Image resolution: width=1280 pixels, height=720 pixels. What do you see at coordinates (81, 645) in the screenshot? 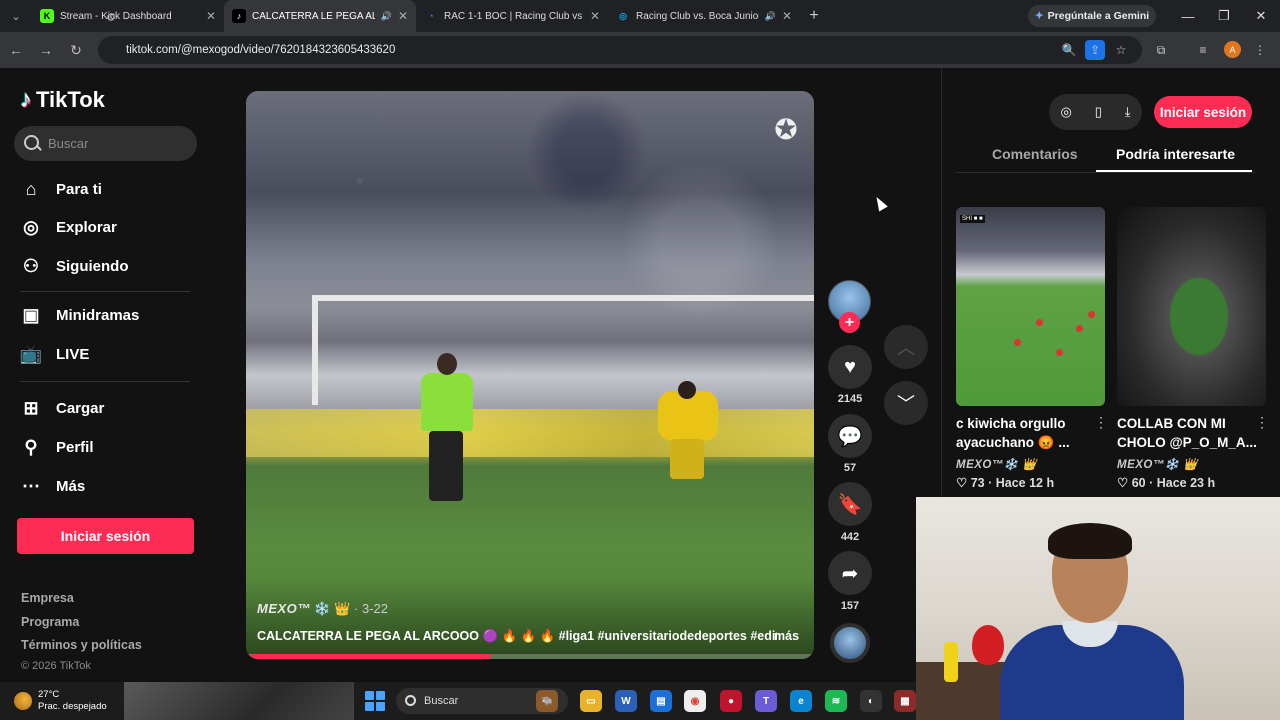
I see `footer-link-terminos: Términos y políticas` at bounding box center [81, 645].